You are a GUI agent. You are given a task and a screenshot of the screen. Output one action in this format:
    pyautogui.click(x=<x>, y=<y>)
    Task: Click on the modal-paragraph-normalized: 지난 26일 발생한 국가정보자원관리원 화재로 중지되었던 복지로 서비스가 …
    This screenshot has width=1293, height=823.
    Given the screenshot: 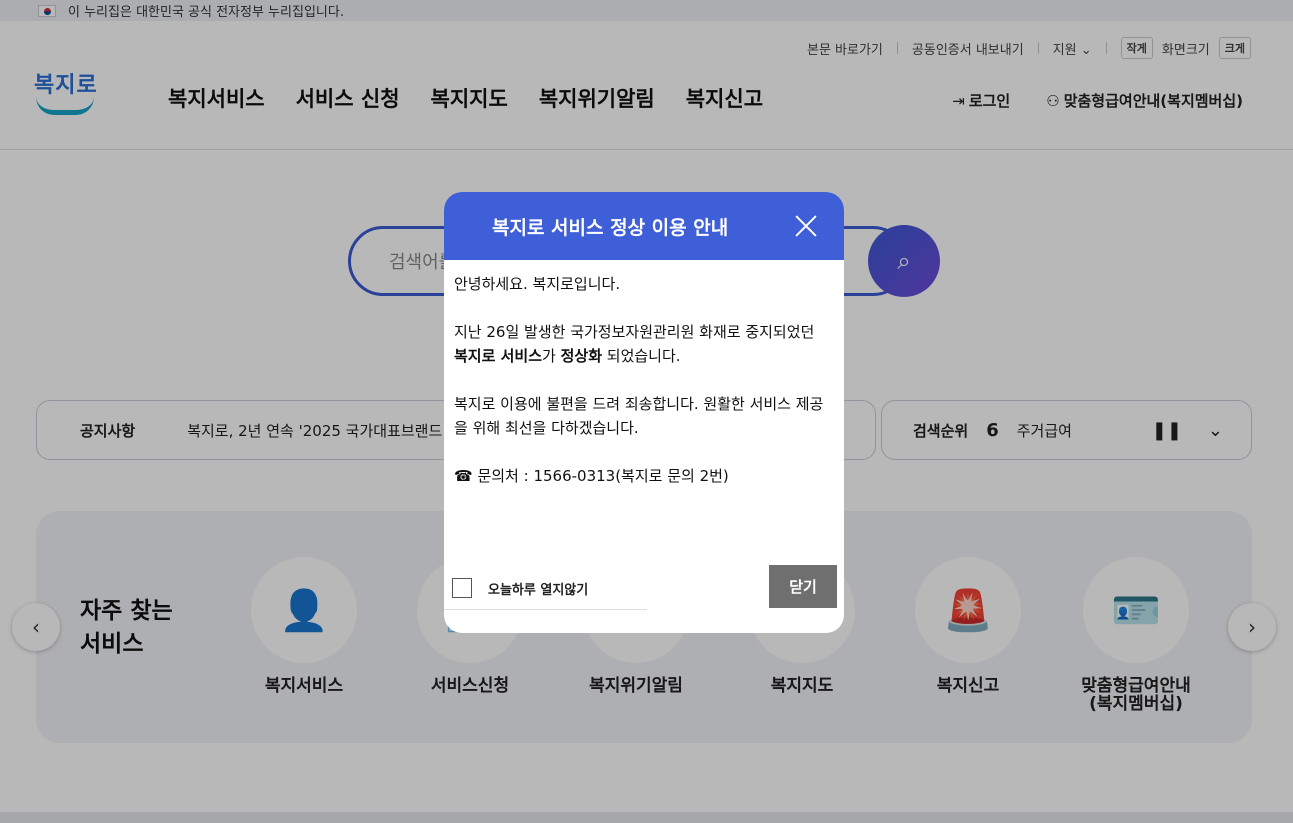 What is the action you would take?
    pyautogui.click(x=644, y=344)
    